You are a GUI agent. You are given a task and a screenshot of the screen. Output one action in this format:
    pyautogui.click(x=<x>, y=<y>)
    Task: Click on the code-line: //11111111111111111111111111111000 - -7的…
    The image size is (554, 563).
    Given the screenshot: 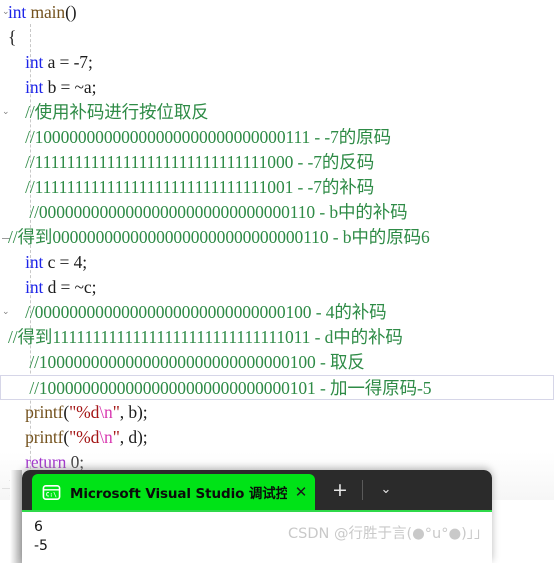 What is the action you would take?
    pyautogui.click(x=277, y=162)
    